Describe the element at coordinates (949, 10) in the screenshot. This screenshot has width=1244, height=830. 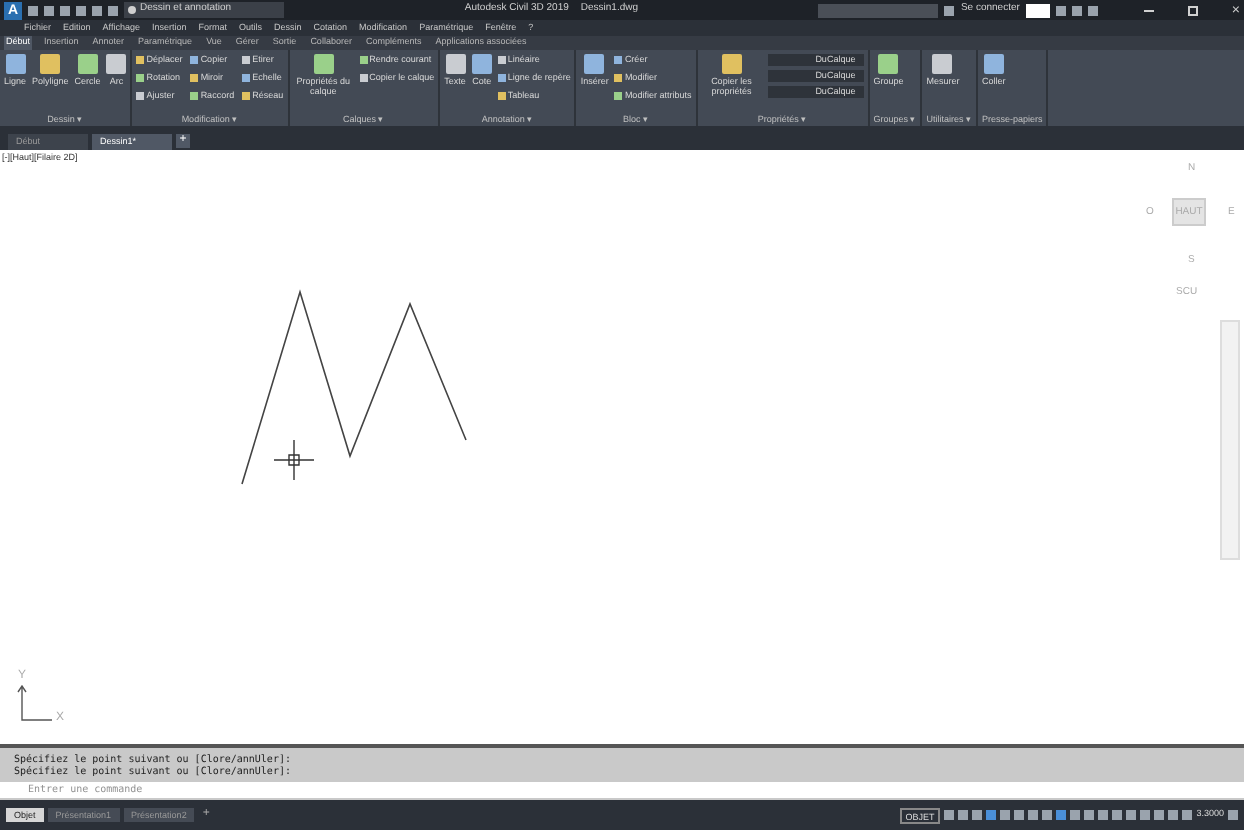
I see `user-icon` at that location.